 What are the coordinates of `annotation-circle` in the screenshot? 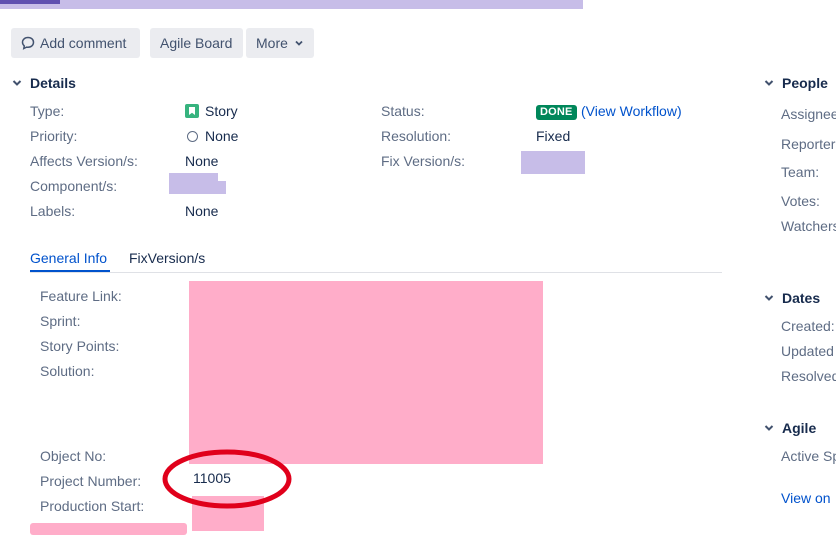 It's located at (227, 479).